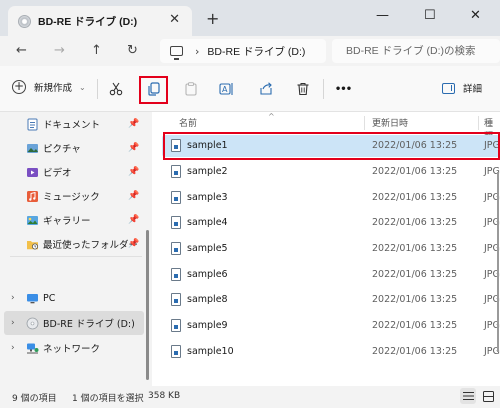 This screenshot has height=408, width=500. Describe the element at coordinates (331, 172) in the screenshot. I see `file-row-sample2: sample2 2022/01/06 13:25 JPG` at that location.